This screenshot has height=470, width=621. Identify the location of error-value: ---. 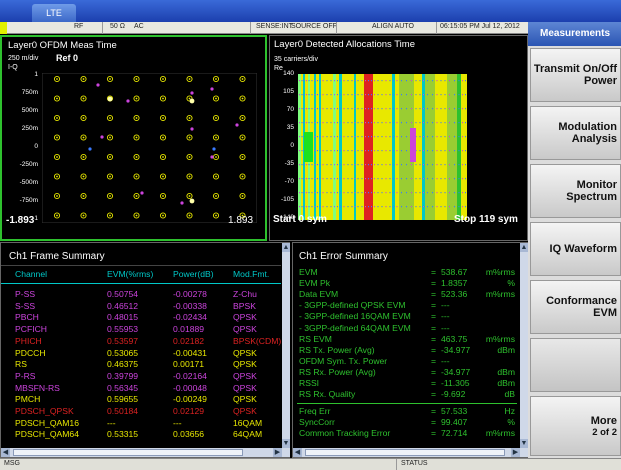
(445, 327).